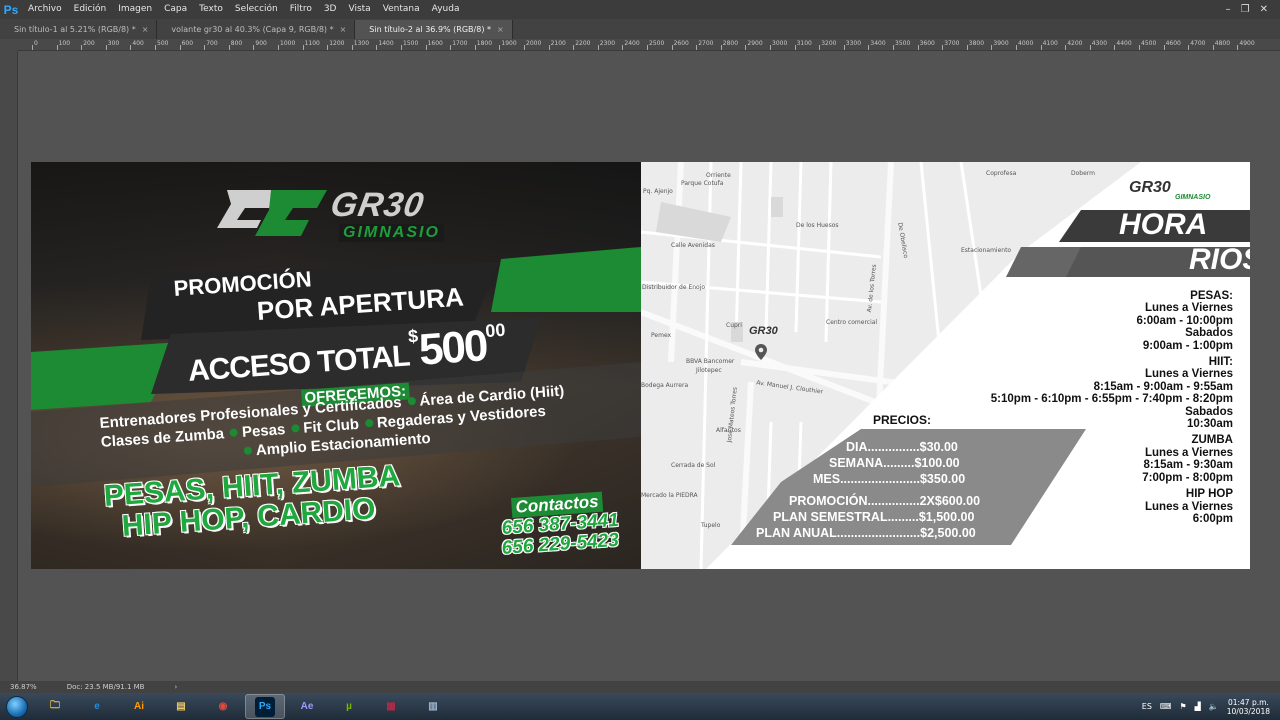  What do you see at coordinates (1212, 518) in the screenshot?
I see `schedule-line: 6:00pm` at bounding box center [1212, 518].